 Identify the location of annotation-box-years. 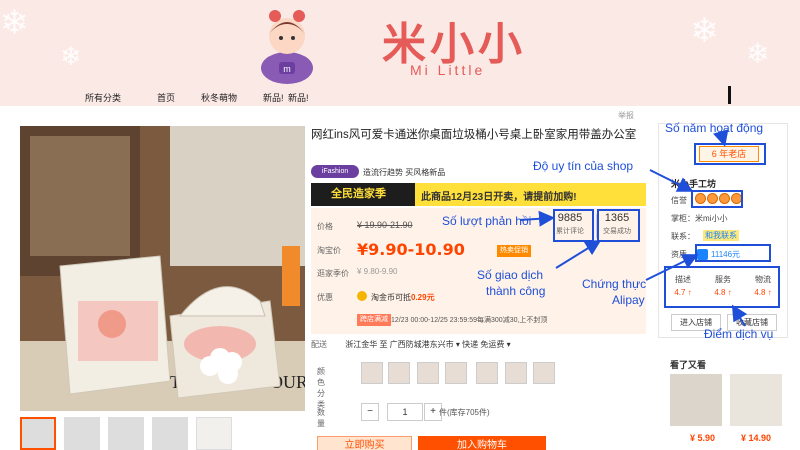
(730, 154).